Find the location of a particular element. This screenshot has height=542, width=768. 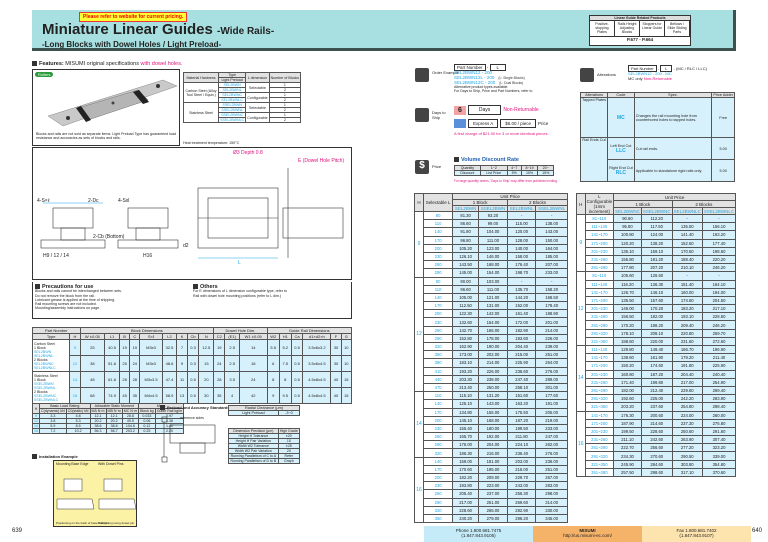

material-cell: Carbon Steel (Alloy Tool Steel / Equiv.) is located at coordinates (201, 92).